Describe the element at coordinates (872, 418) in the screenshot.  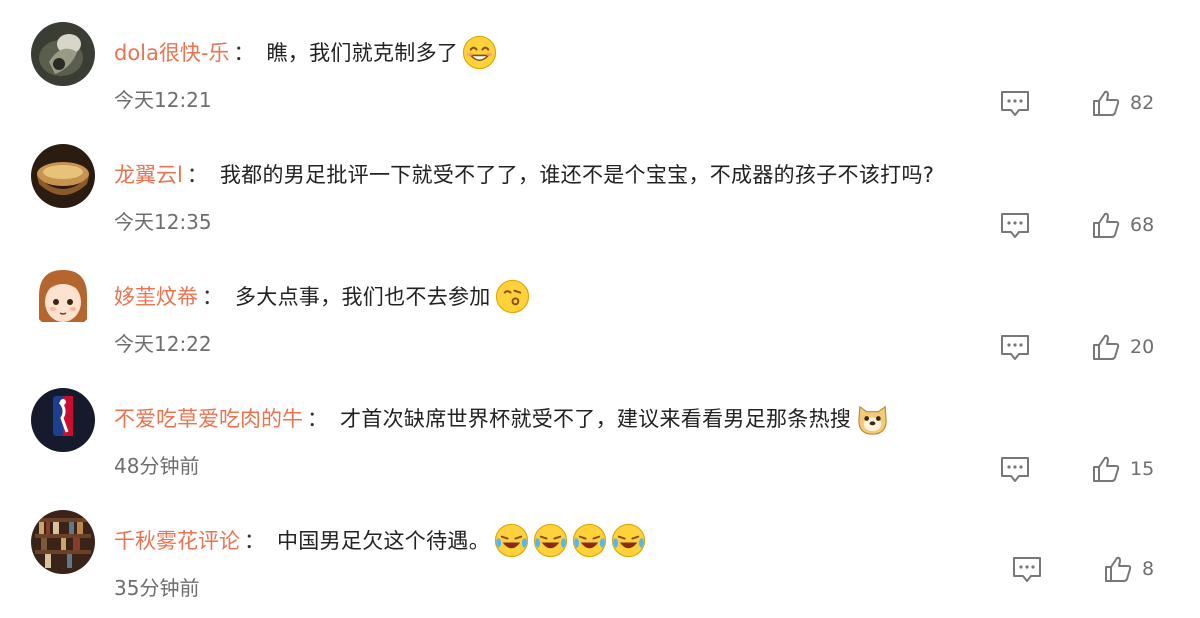
I see `doge-emoji-icon` at that location.